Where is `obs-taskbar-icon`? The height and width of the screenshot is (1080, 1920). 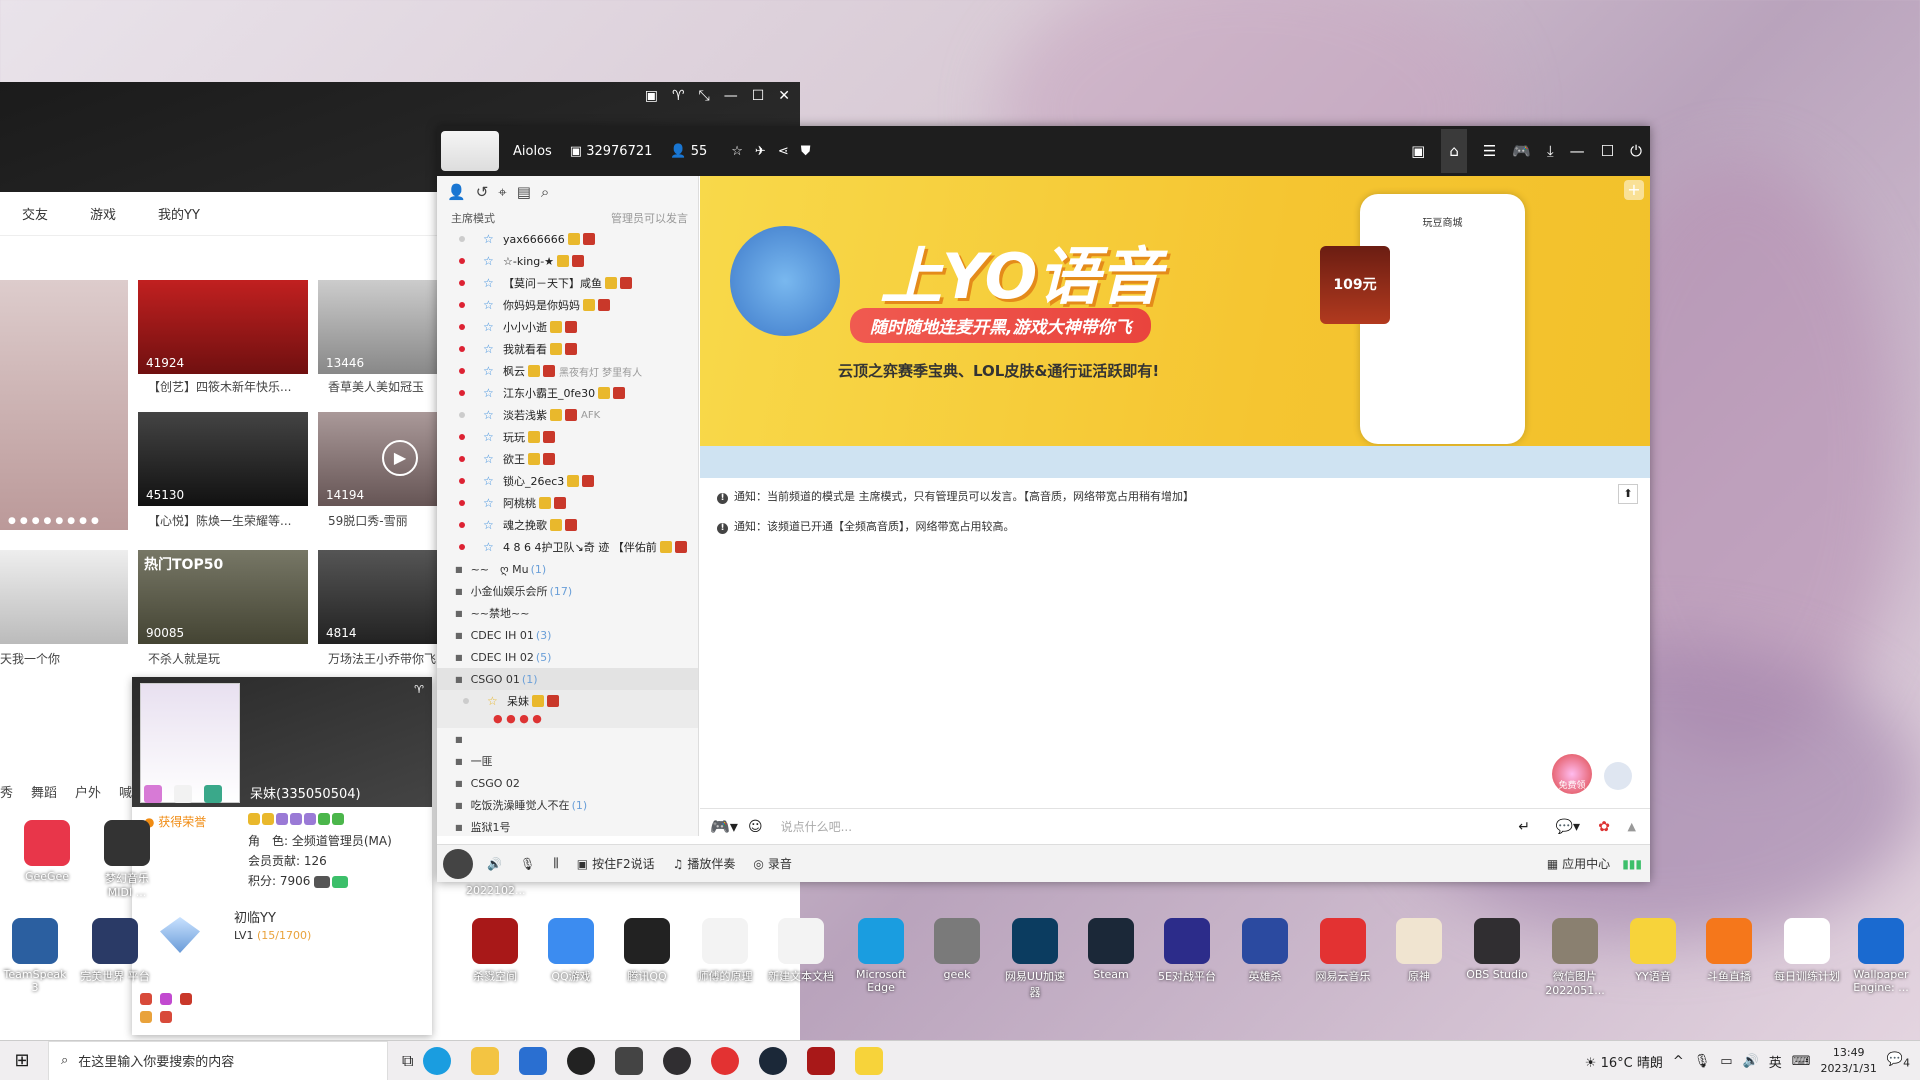
obs-taskbar-icon is located at coordinates (677, 1060).